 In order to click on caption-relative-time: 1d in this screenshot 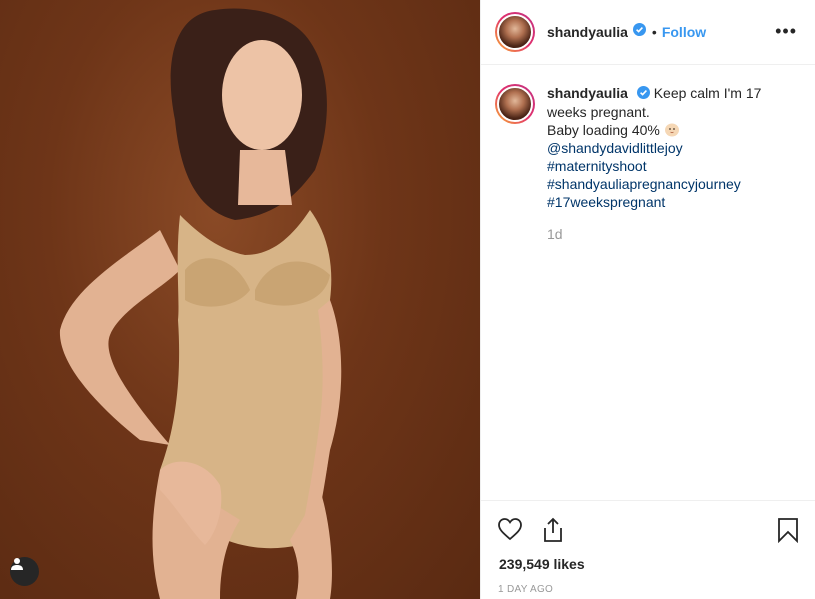, I will do `click(662, 234)`.